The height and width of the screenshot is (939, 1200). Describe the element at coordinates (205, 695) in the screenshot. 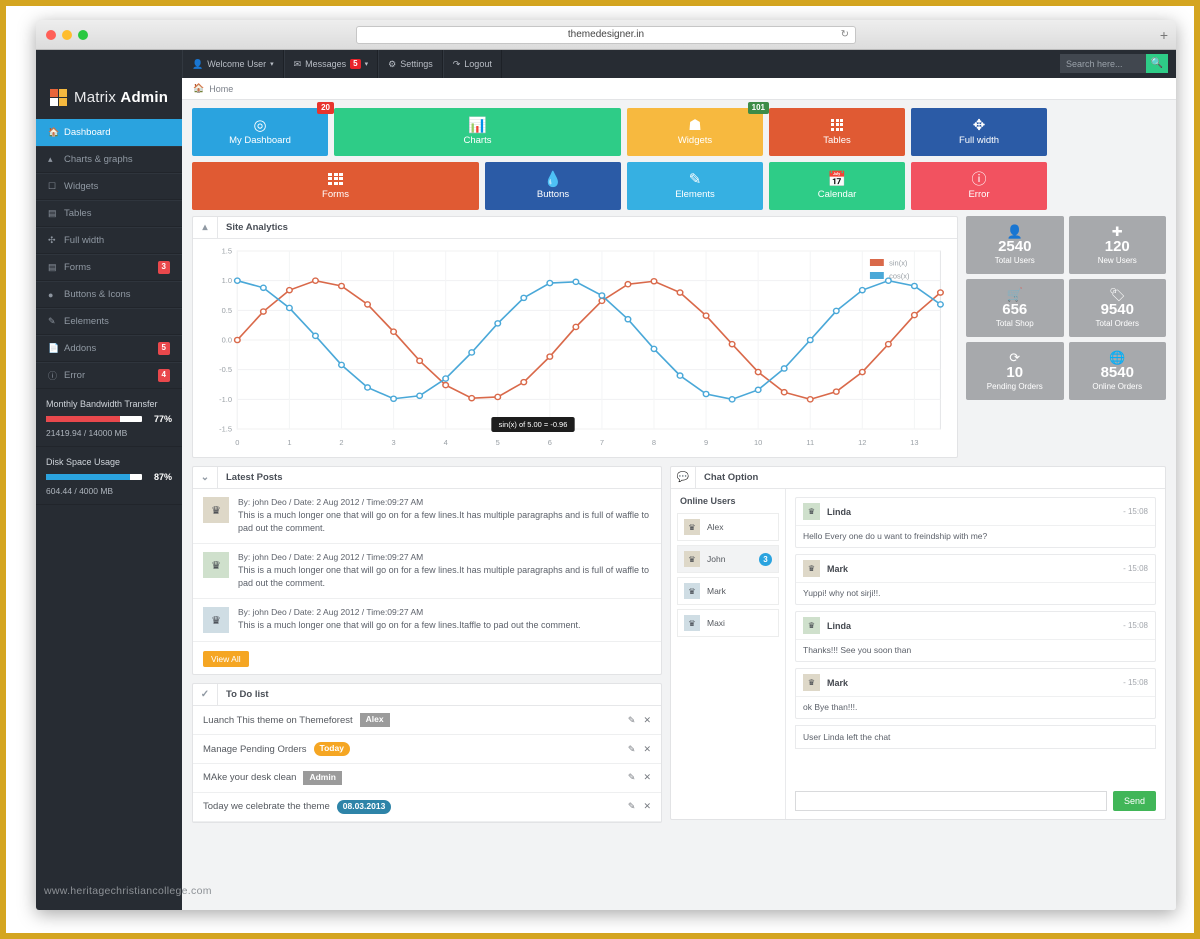

I see `check-icon: ✓` at that location.